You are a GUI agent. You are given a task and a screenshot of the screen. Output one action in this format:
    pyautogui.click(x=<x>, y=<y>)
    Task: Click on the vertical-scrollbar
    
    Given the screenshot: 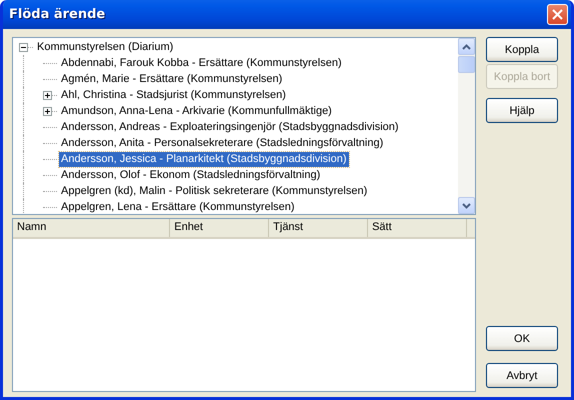 What is the action you would take?
    pyautogui.click(x=466, y=126)
    